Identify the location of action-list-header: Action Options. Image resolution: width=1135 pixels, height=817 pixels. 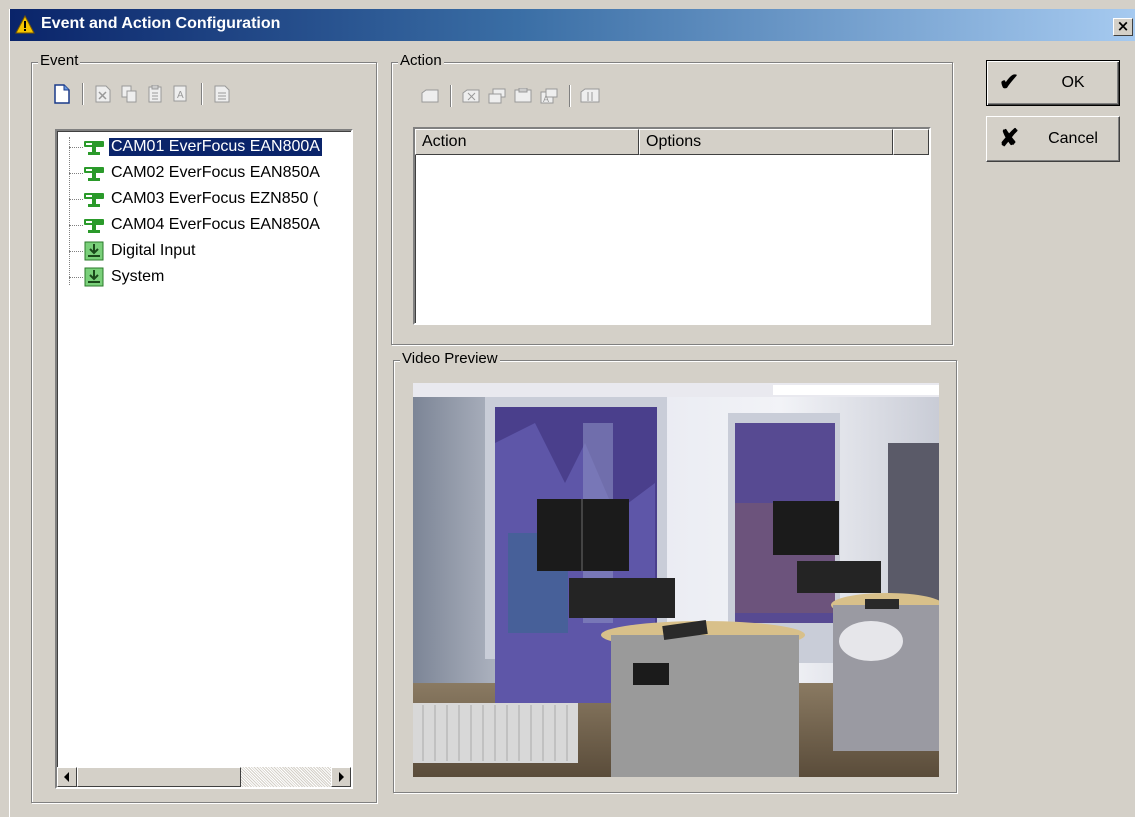
(672, 142).